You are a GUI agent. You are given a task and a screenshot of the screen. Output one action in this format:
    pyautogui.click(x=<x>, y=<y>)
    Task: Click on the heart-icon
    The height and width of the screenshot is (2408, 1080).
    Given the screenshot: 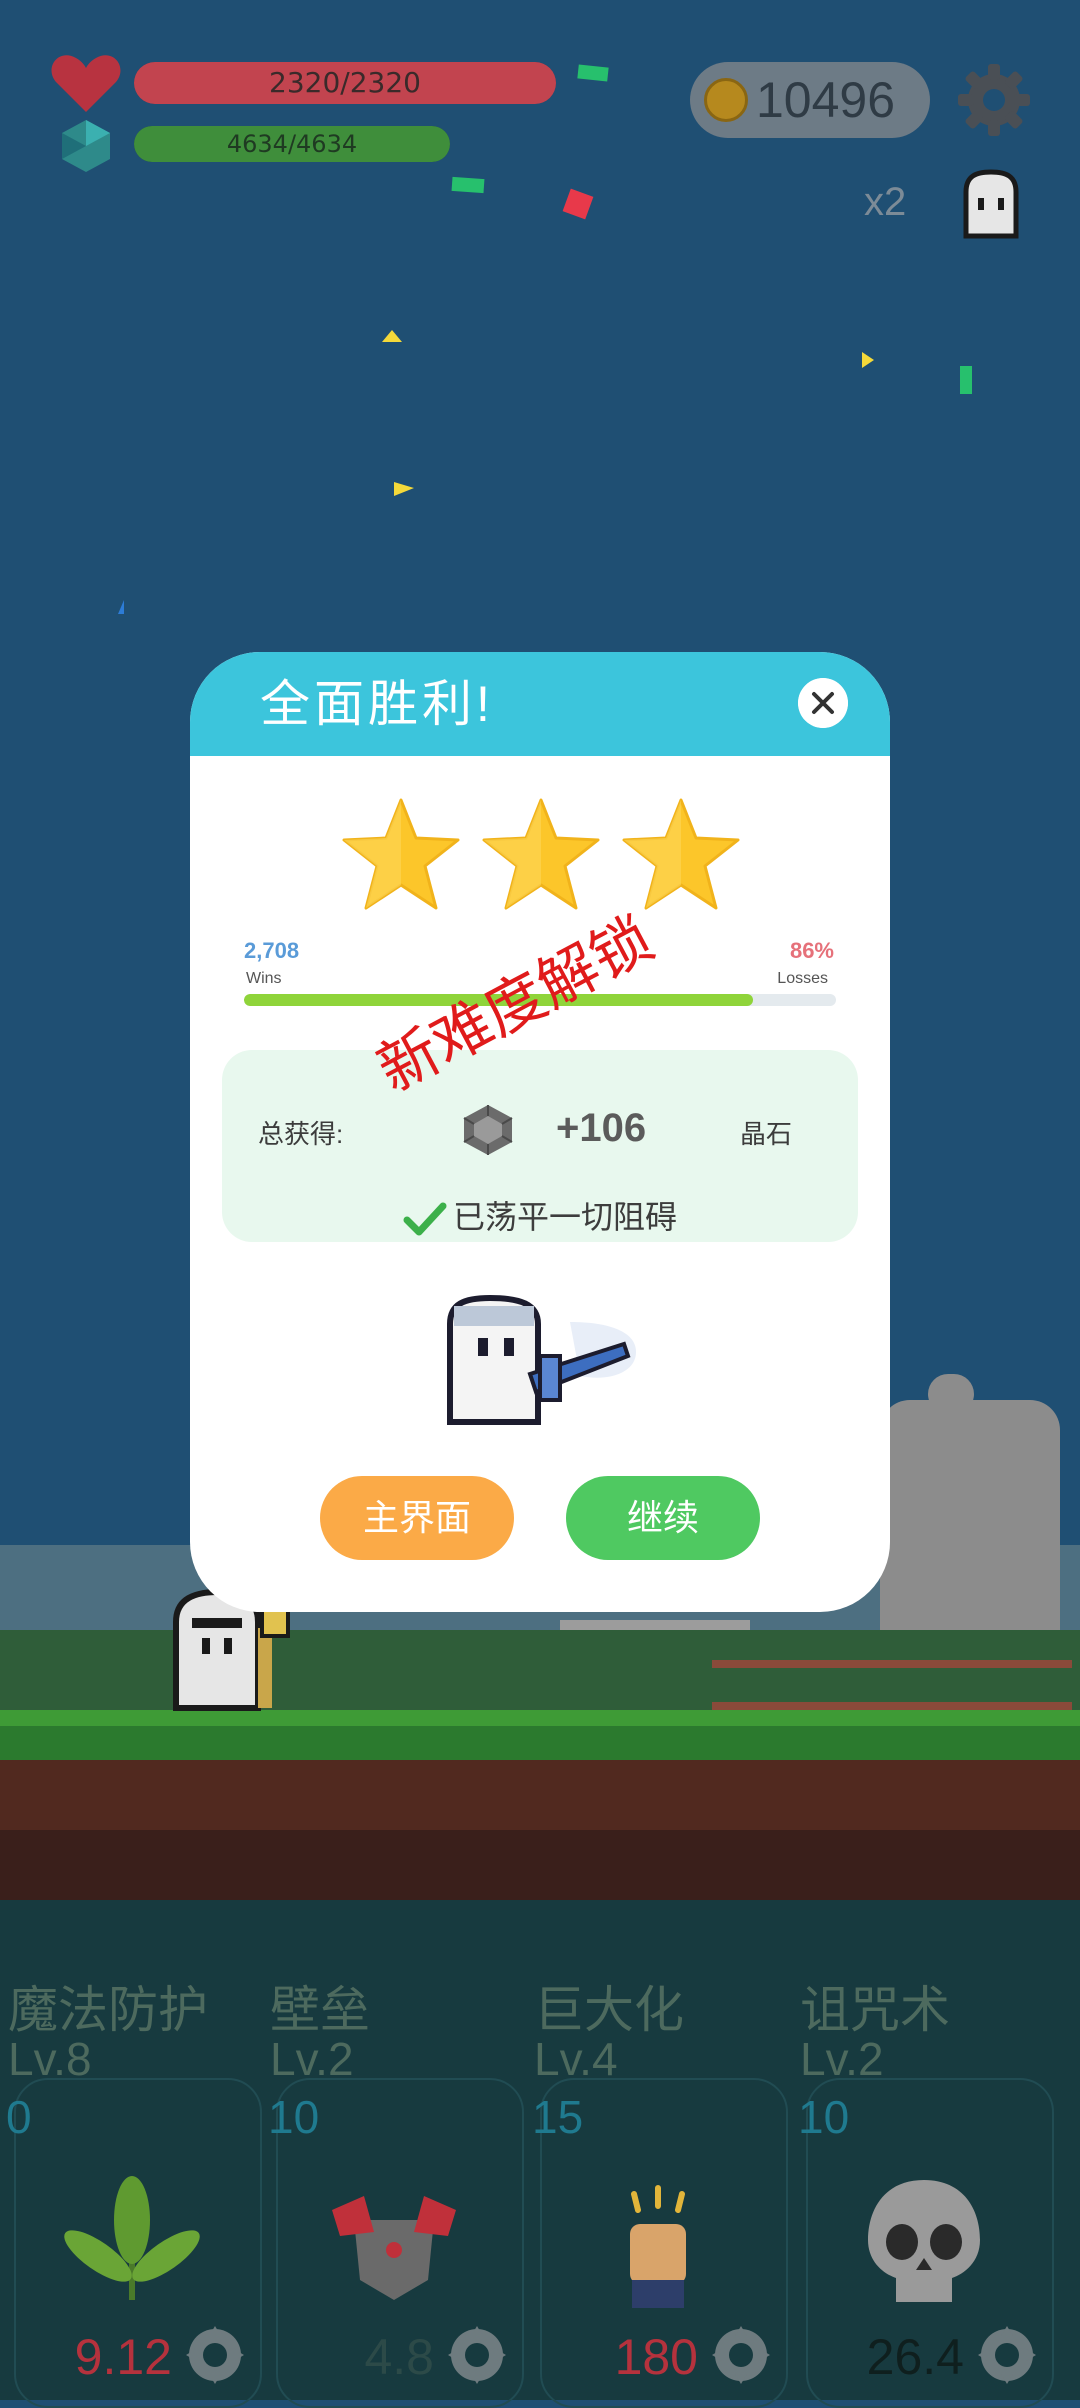 What is the action you would take?
    pyautogui.click(x=86, y=83)
    